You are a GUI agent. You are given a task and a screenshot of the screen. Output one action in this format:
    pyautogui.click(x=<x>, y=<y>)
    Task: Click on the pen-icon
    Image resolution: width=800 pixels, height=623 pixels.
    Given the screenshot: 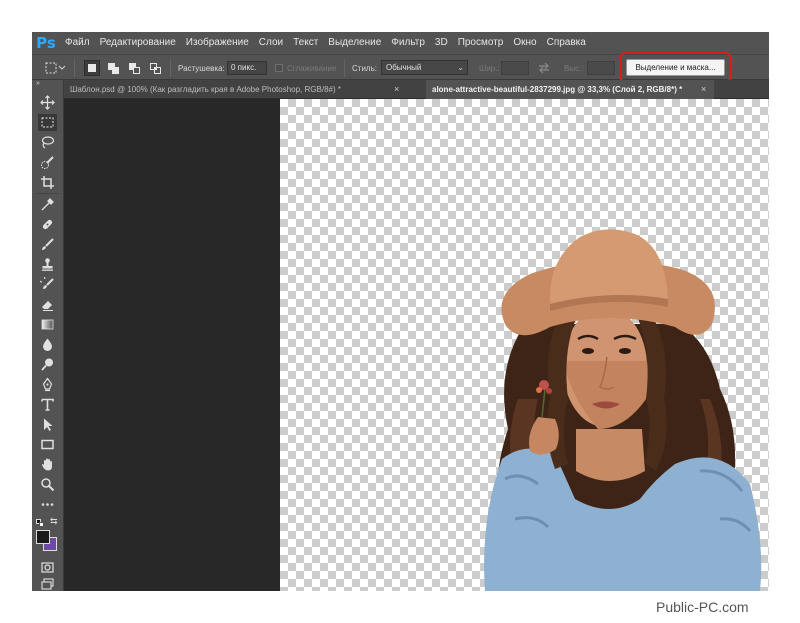 What is the action you would take?
    pyautogui.click(x=47, y=384)
    